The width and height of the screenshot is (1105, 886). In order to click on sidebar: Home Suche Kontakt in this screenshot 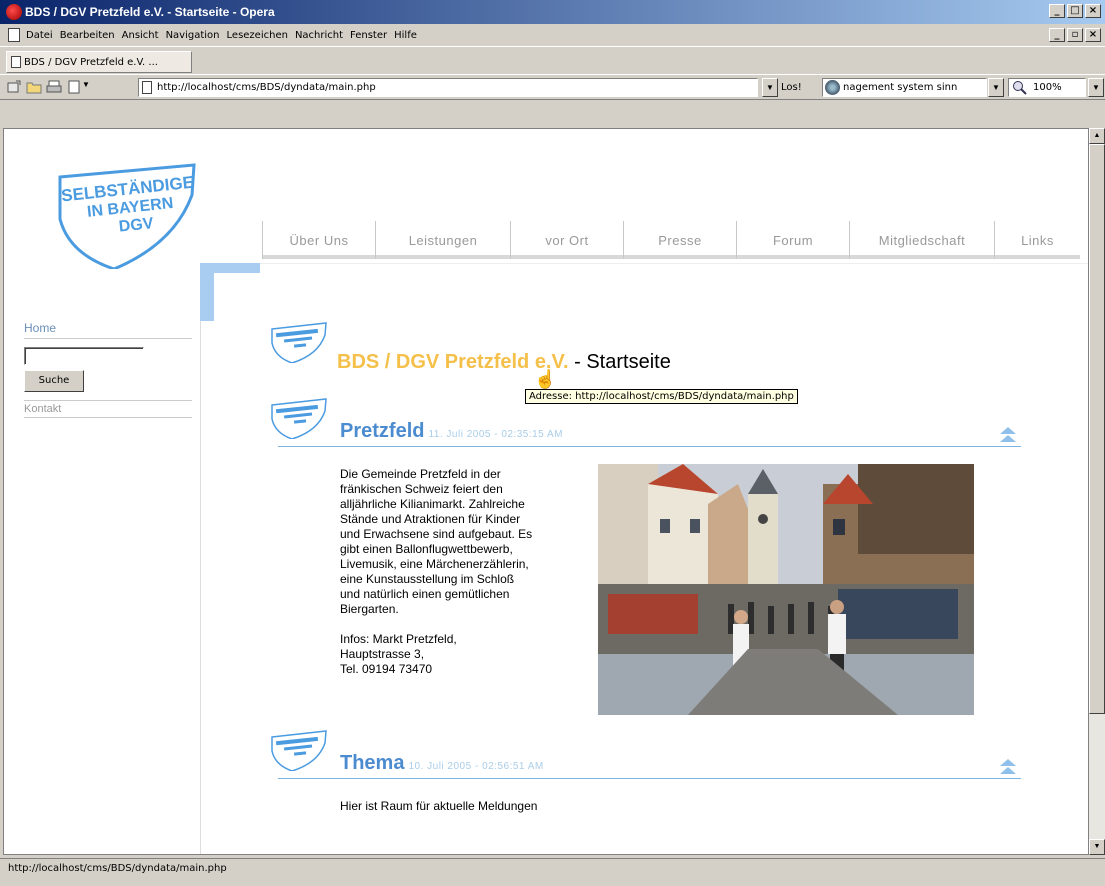, I will do `click(108, 368)`.